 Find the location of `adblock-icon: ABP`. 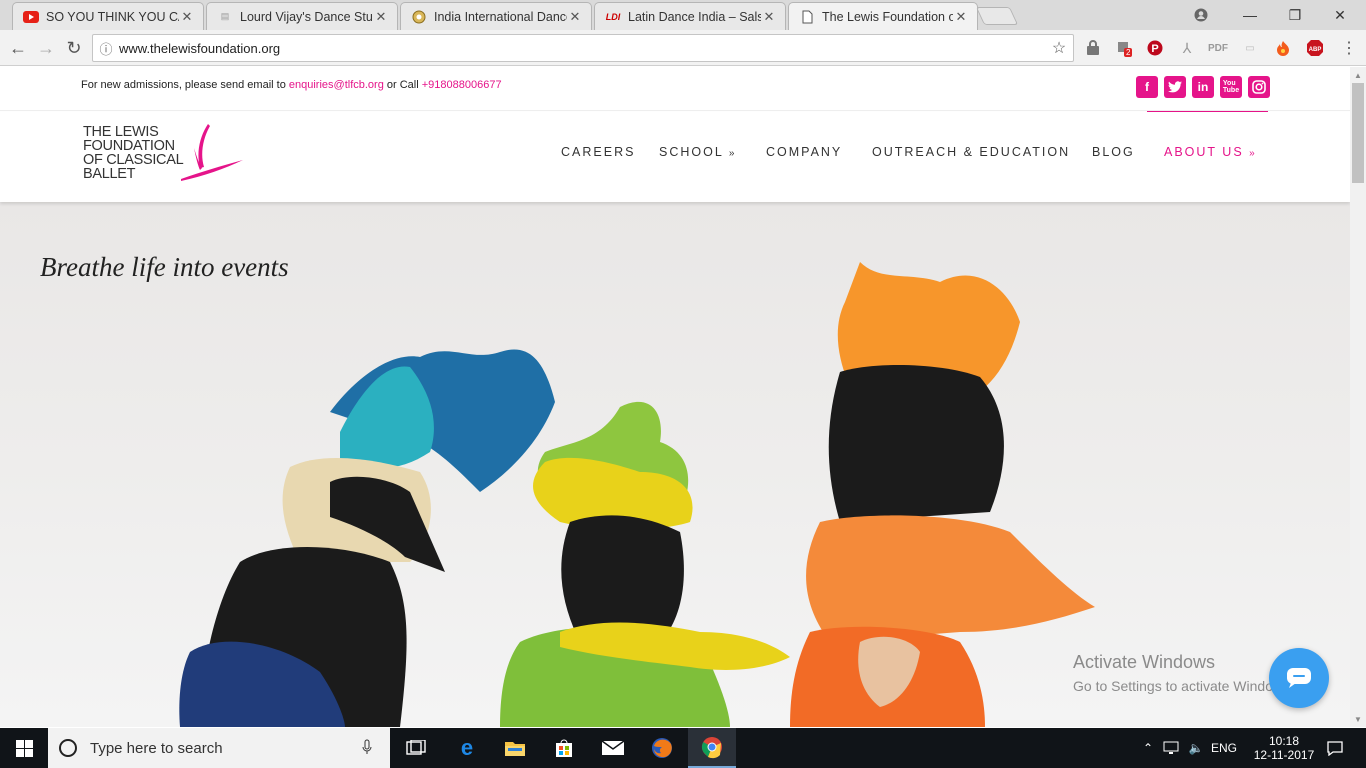

adblock-icon: ABP is located at coordinates (1315, 48).